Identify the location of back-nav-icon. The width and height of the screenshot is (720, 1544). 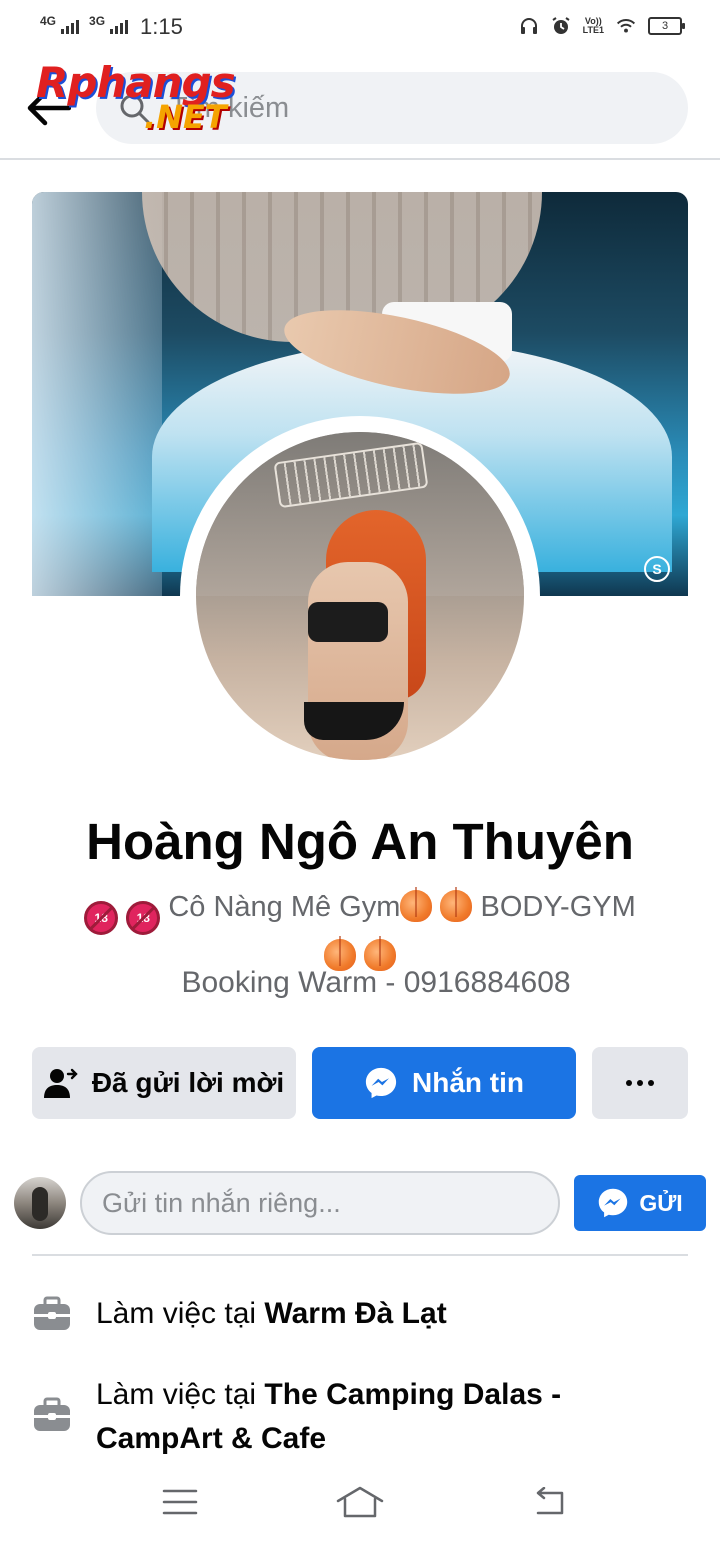
(550, 1501).